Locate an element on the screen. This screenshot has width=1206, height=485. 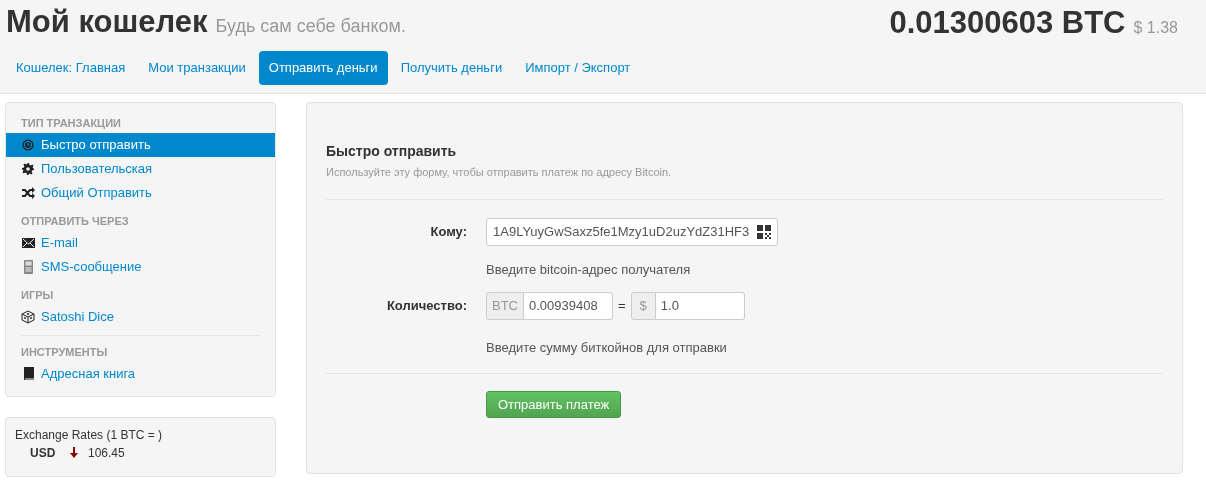
clock-icon is located at coordinates (28, 144).